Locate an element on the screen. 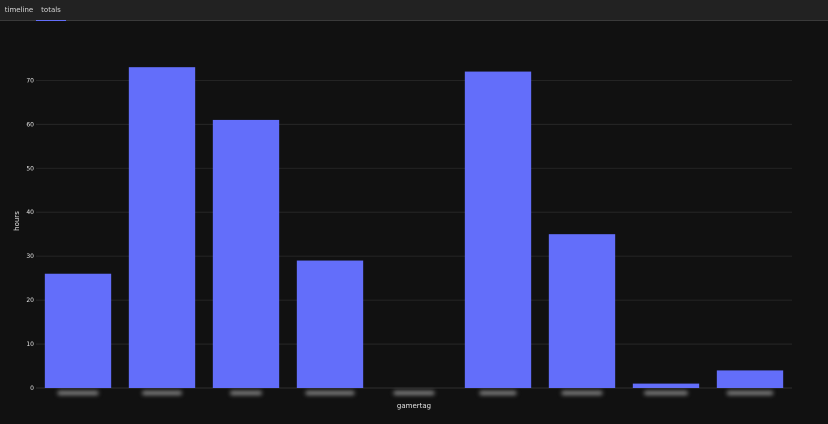 This screenshot has height=424, width=828. tab-totals: totals is located at coordinates (51, 10).